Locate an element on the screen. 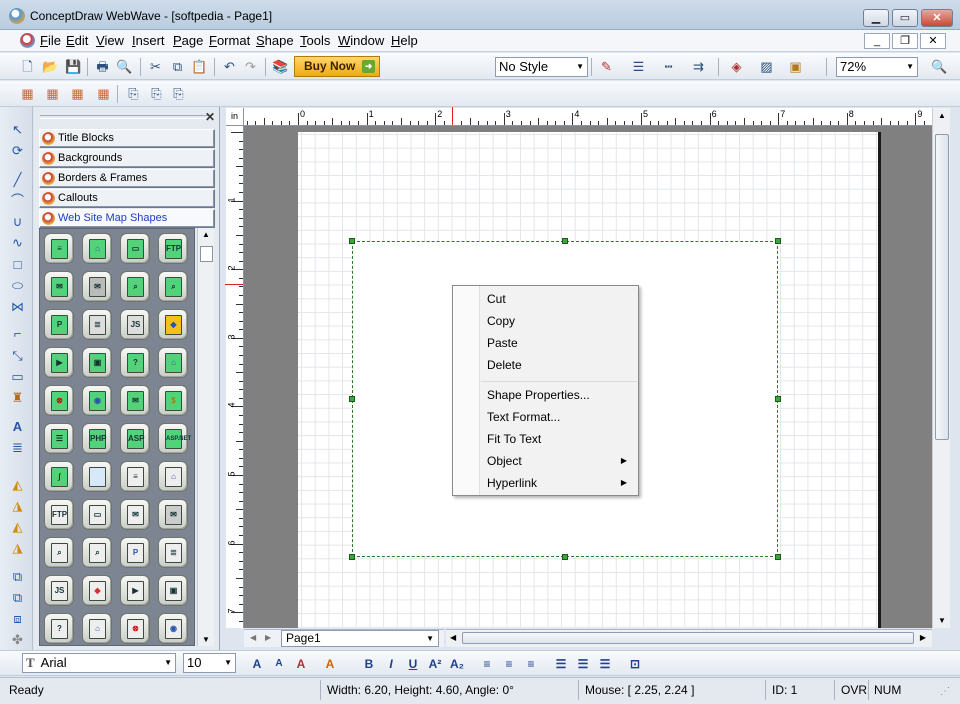 The image size is (960, 704). paste-icon: 📋 is located at coordinates (199, 66).